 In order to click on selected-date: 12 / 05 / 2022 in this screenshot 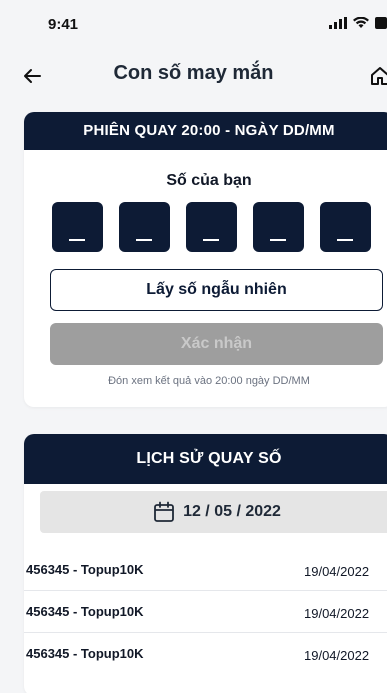, I will do `click(232, 511)`.